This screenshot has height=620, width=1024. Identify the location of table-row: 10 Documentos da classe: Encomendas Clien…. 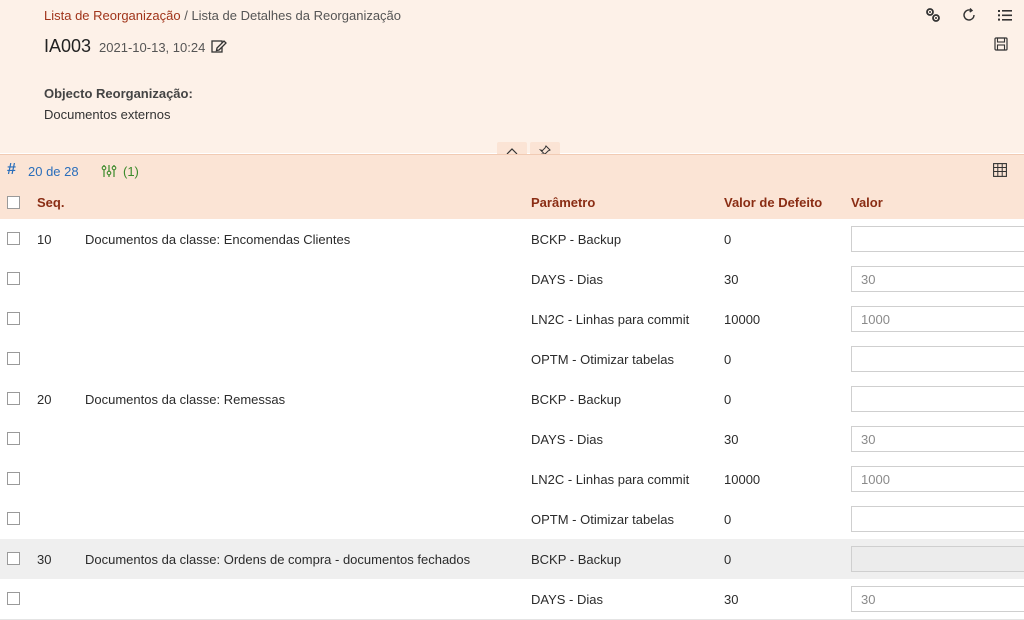
(512, 239).